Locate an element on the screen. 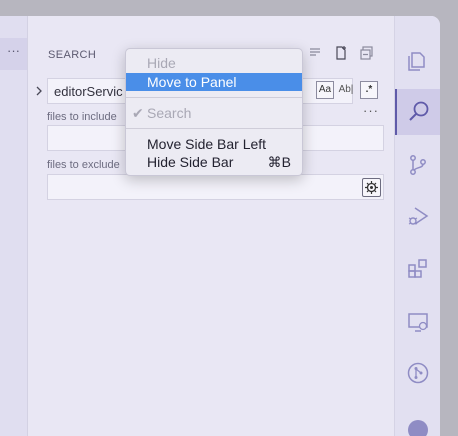 The image size is (458, 436). explorer-icon is located at coordinates (417, 61).